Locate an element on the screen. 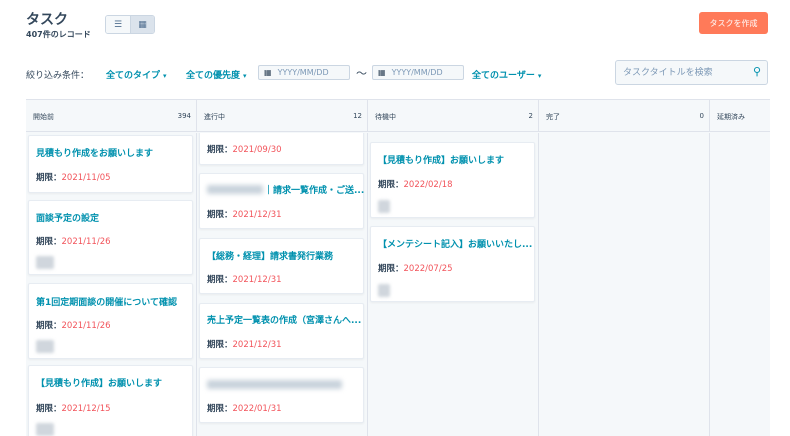 Image resolution: width=790 pixels, height=436 pixels. filter-label: 絞り込み条件： is located at coordinates (58, 76).